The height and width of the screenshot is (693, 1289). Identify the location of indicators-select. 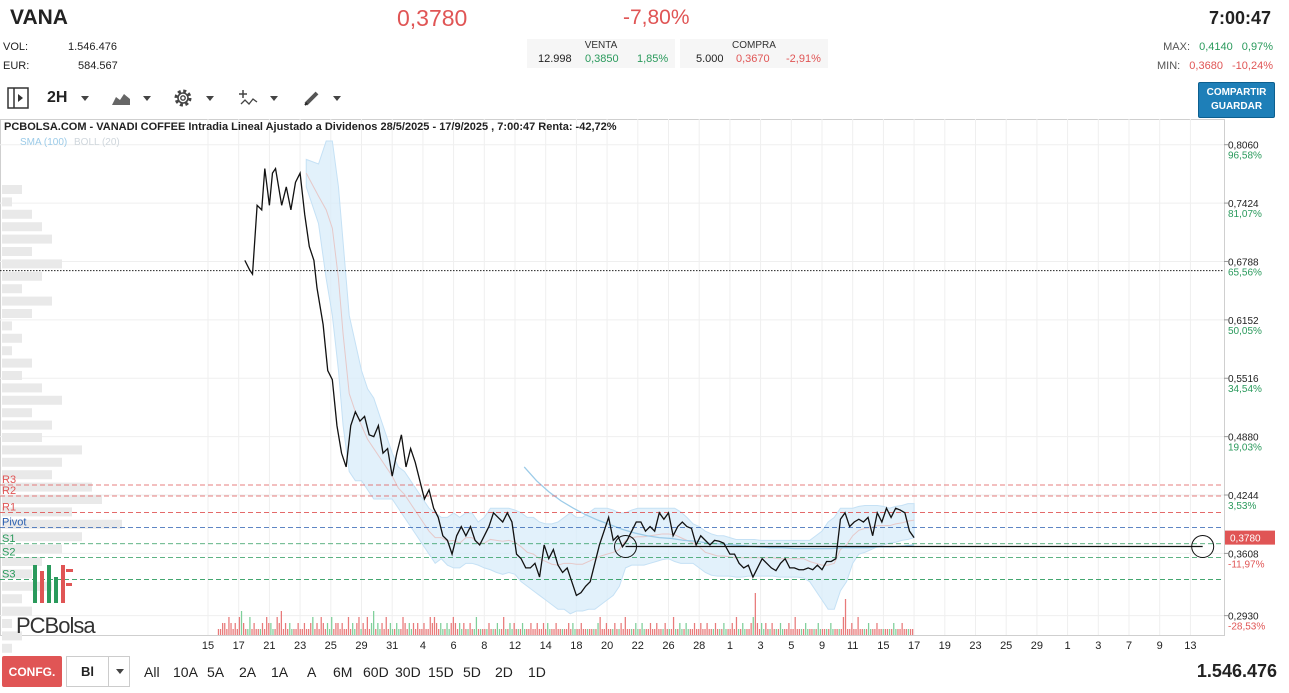
(258, 98).